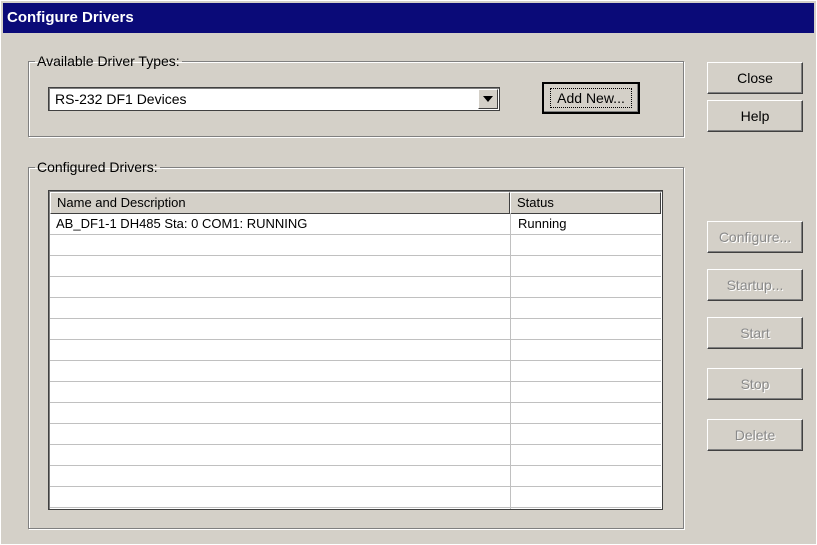  I want to click on help-label: Help, so click(755, 116).